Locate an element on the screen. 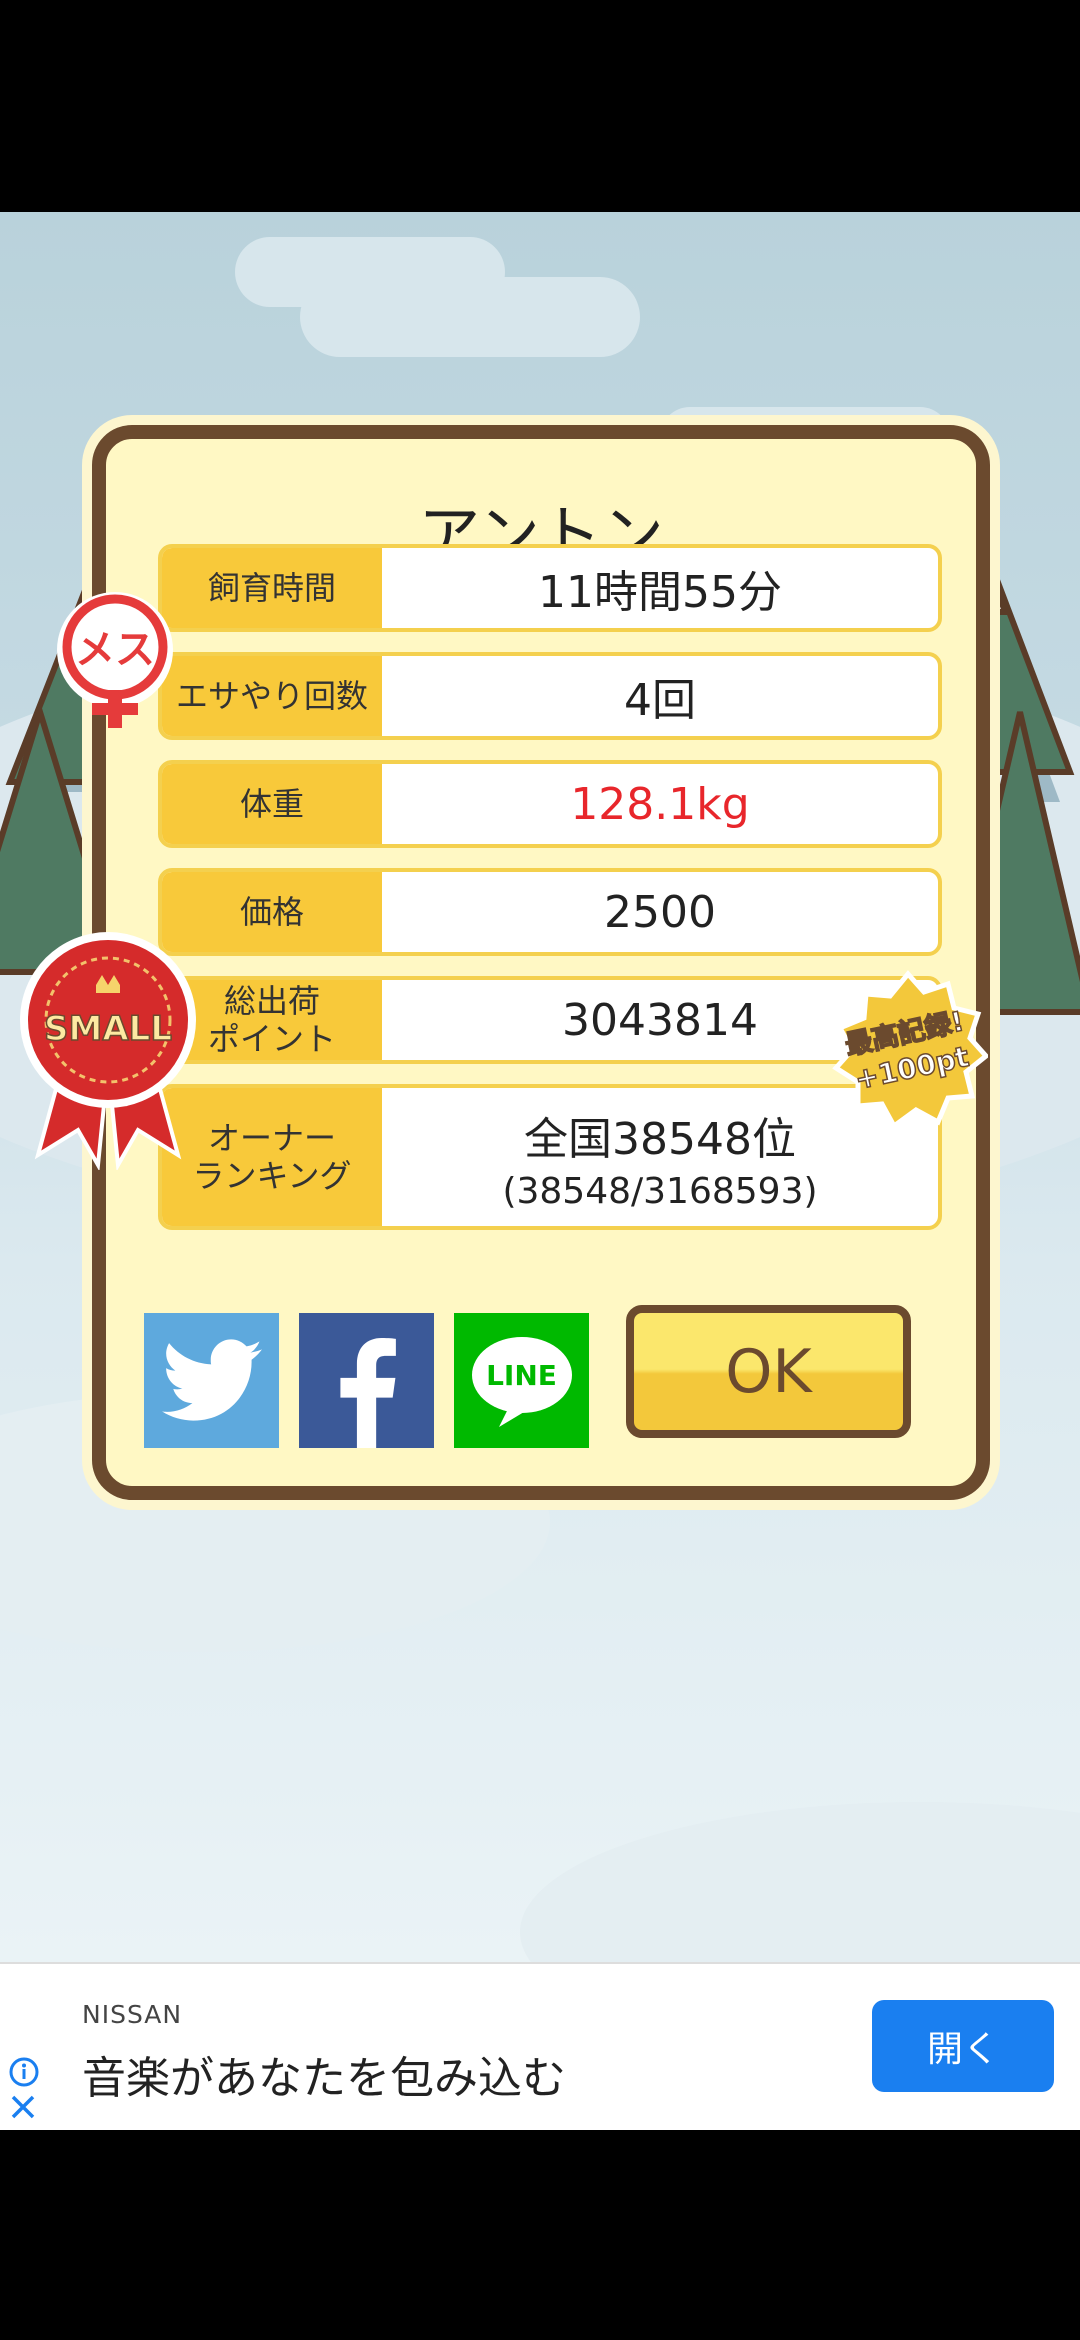  stat-row-price: 価格 2500 is located at coordinates (550, 912).